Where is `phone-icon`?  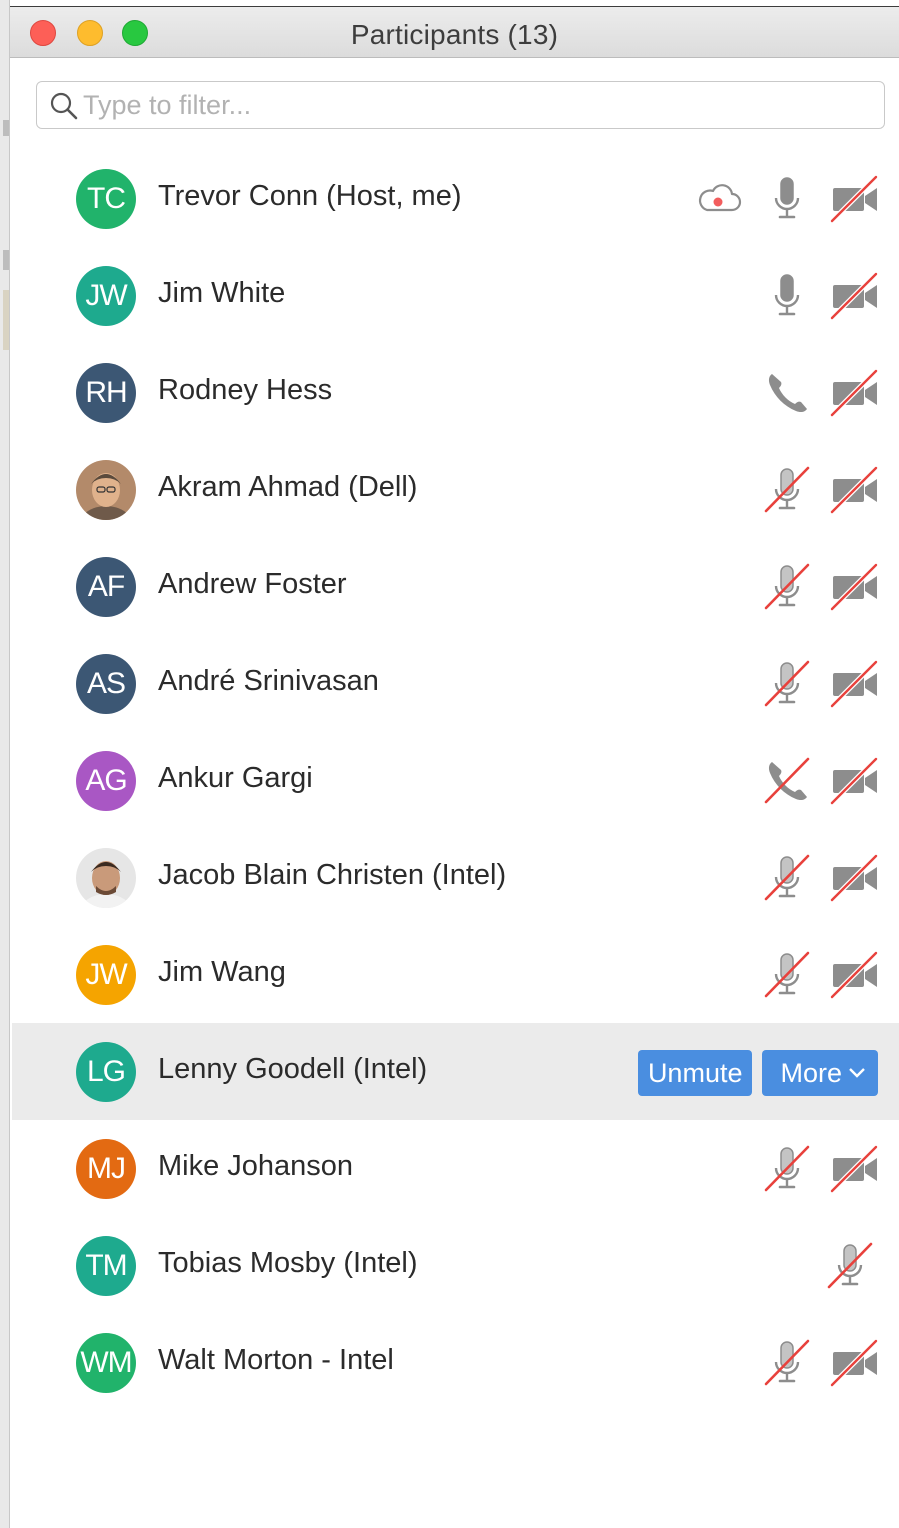 phone-icon is located at coordinates (787, 393).